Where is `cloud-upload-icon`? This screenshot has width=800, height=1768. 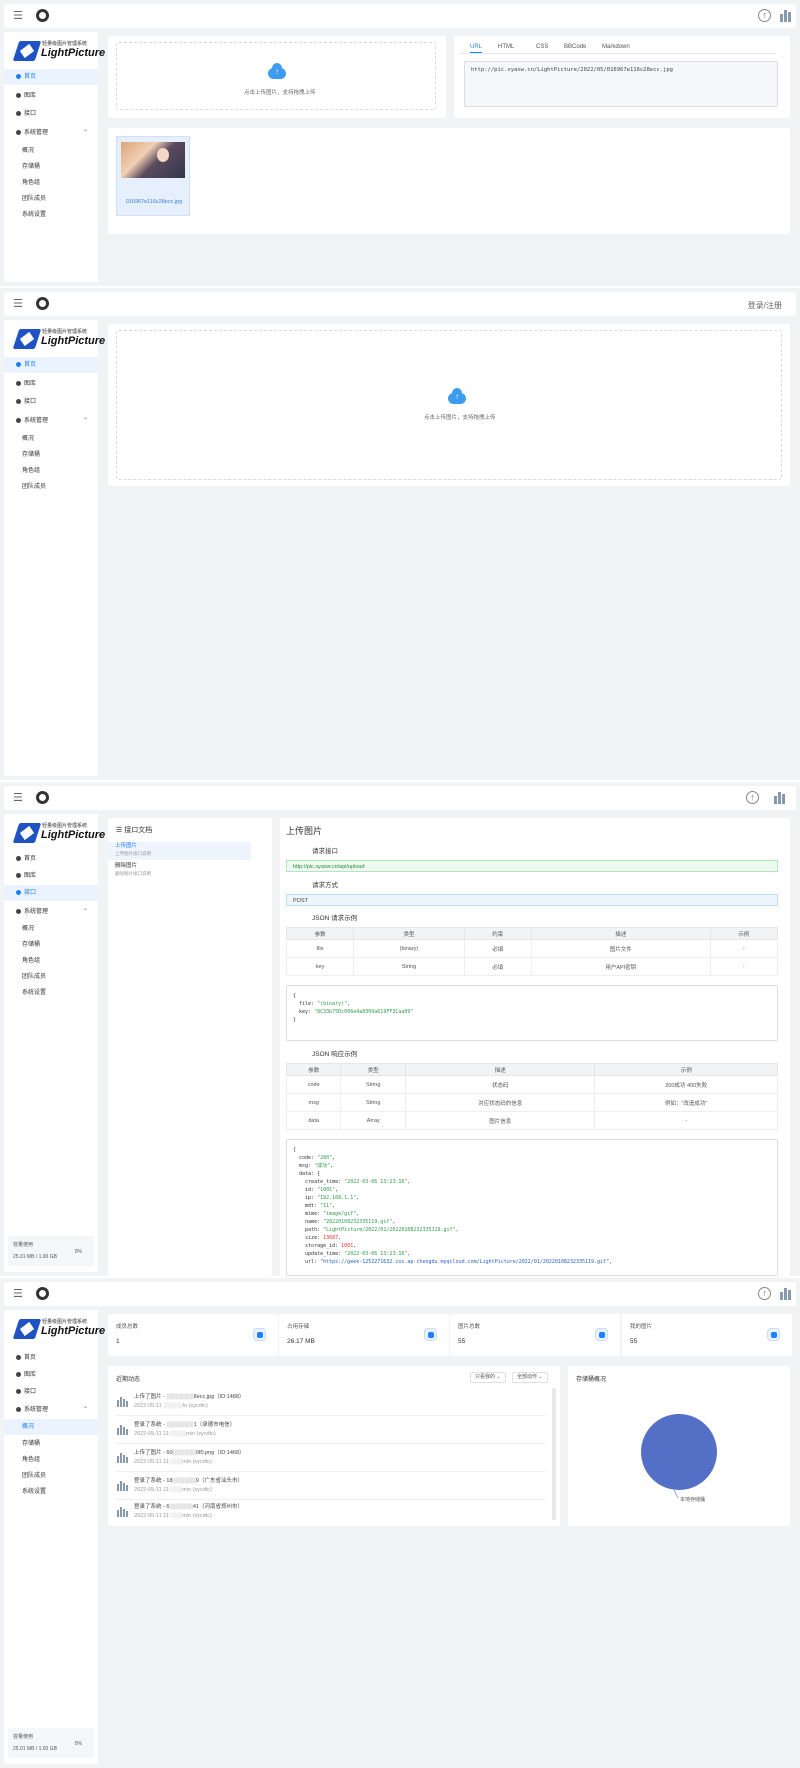 cloud-upload-icon is located at coordinates (277, 71).